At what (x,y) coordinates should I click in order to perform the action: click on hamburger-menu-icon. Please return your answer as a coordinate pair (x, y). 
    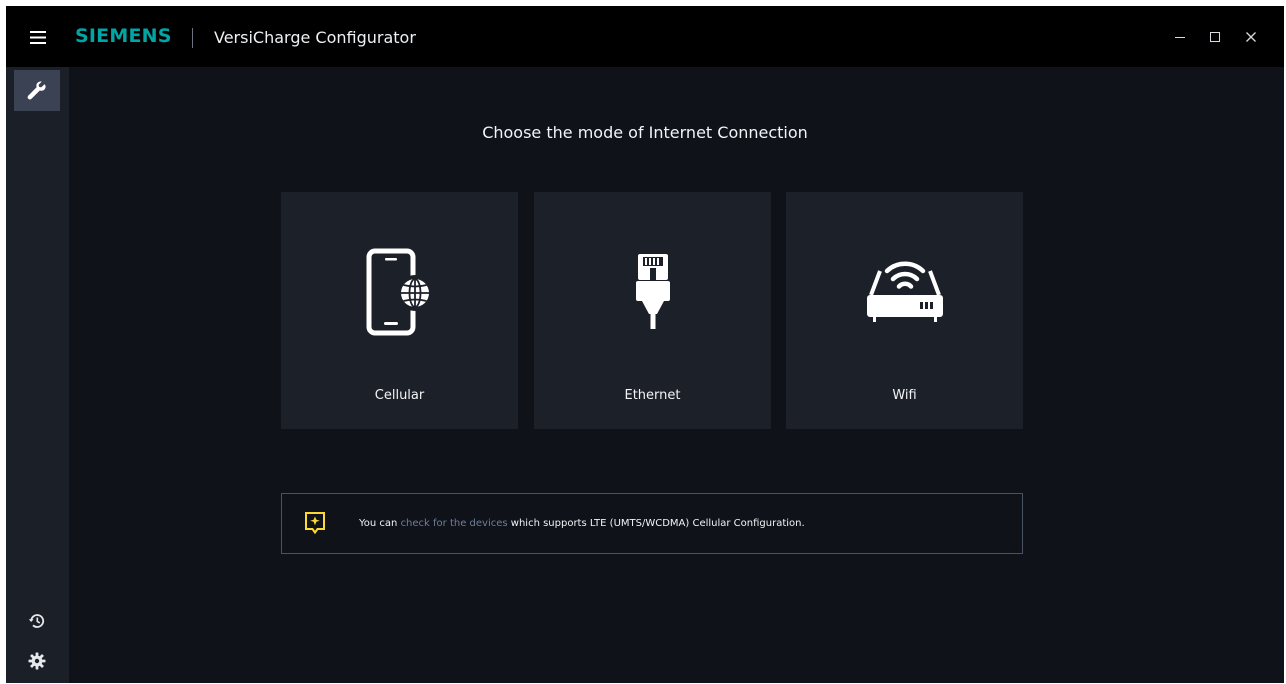
    Looking at the image, I should click on (38, 37).